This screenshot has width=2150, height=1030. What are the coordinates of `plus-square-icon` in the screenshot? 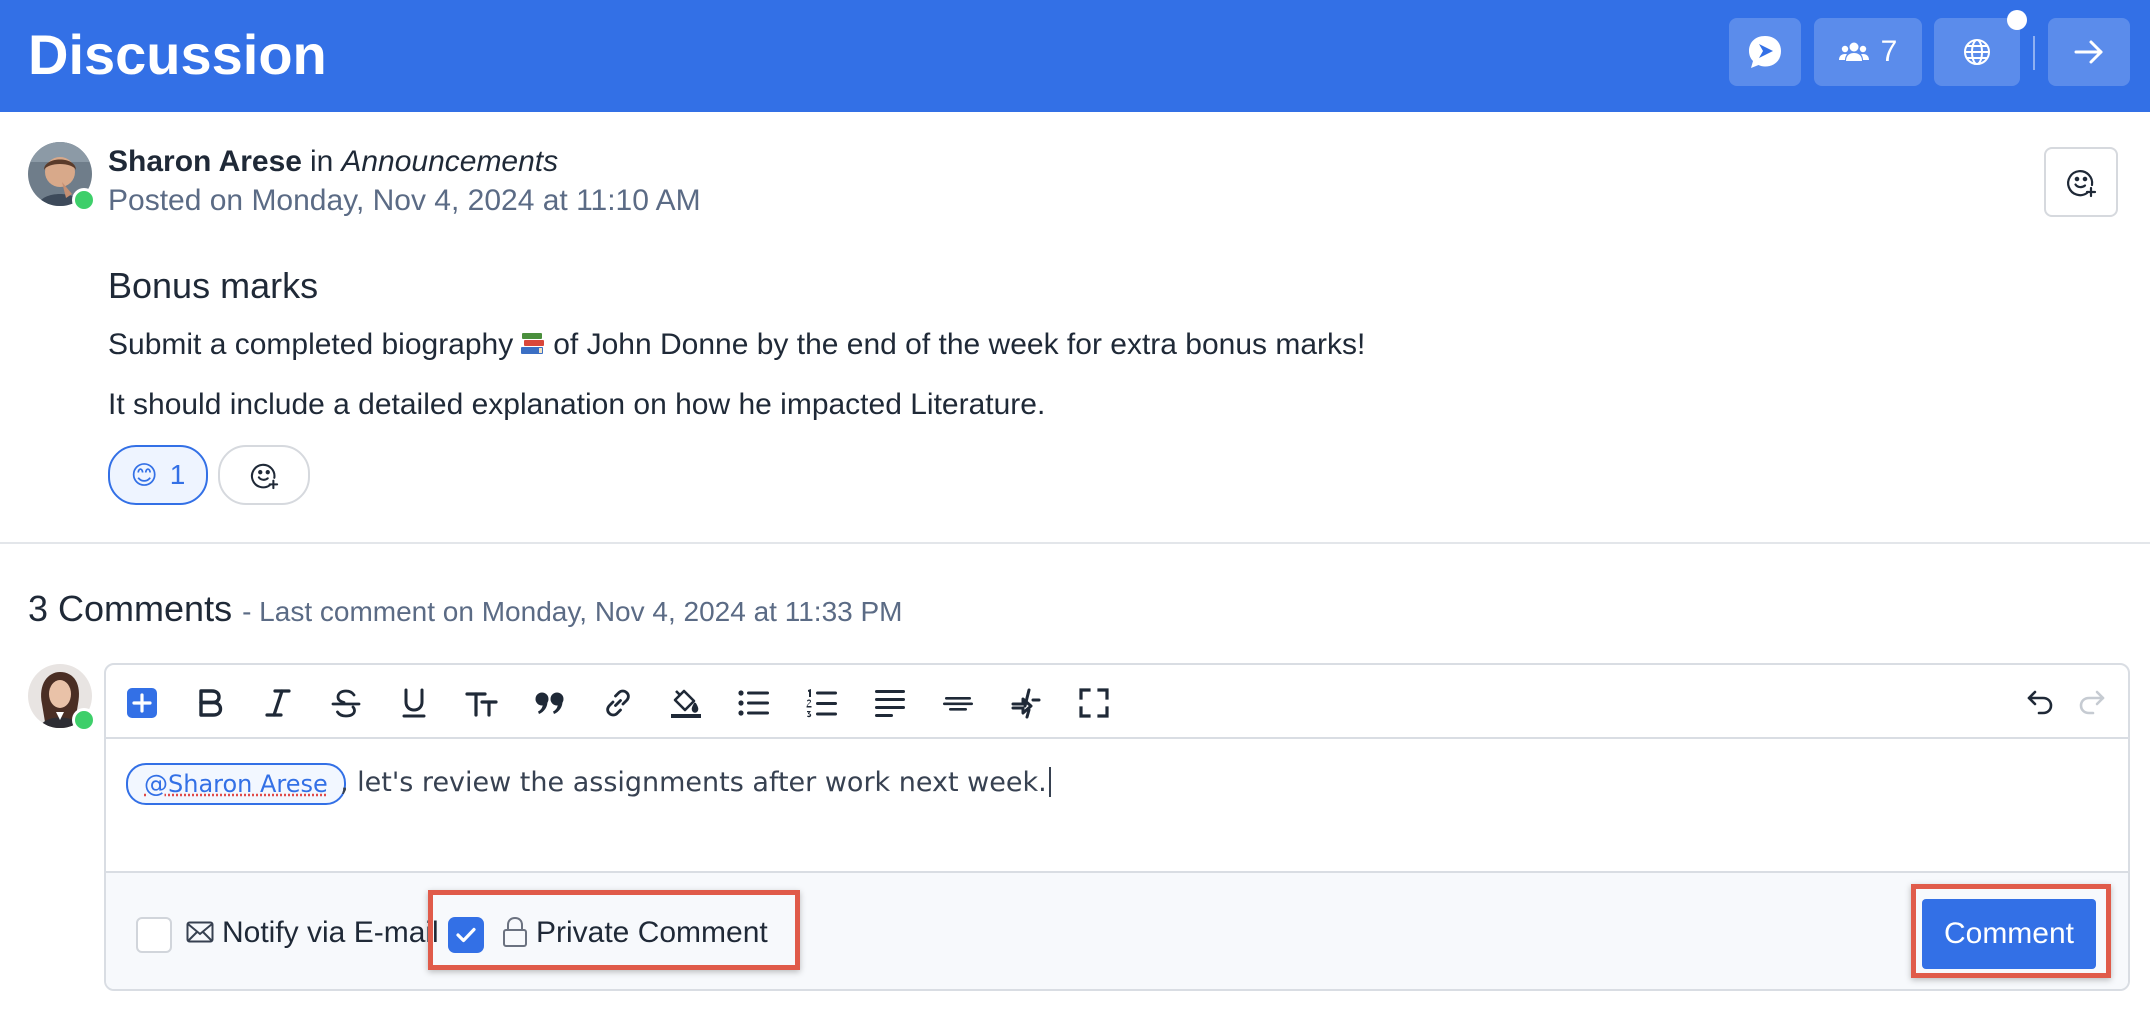 It's located at (142, 703).